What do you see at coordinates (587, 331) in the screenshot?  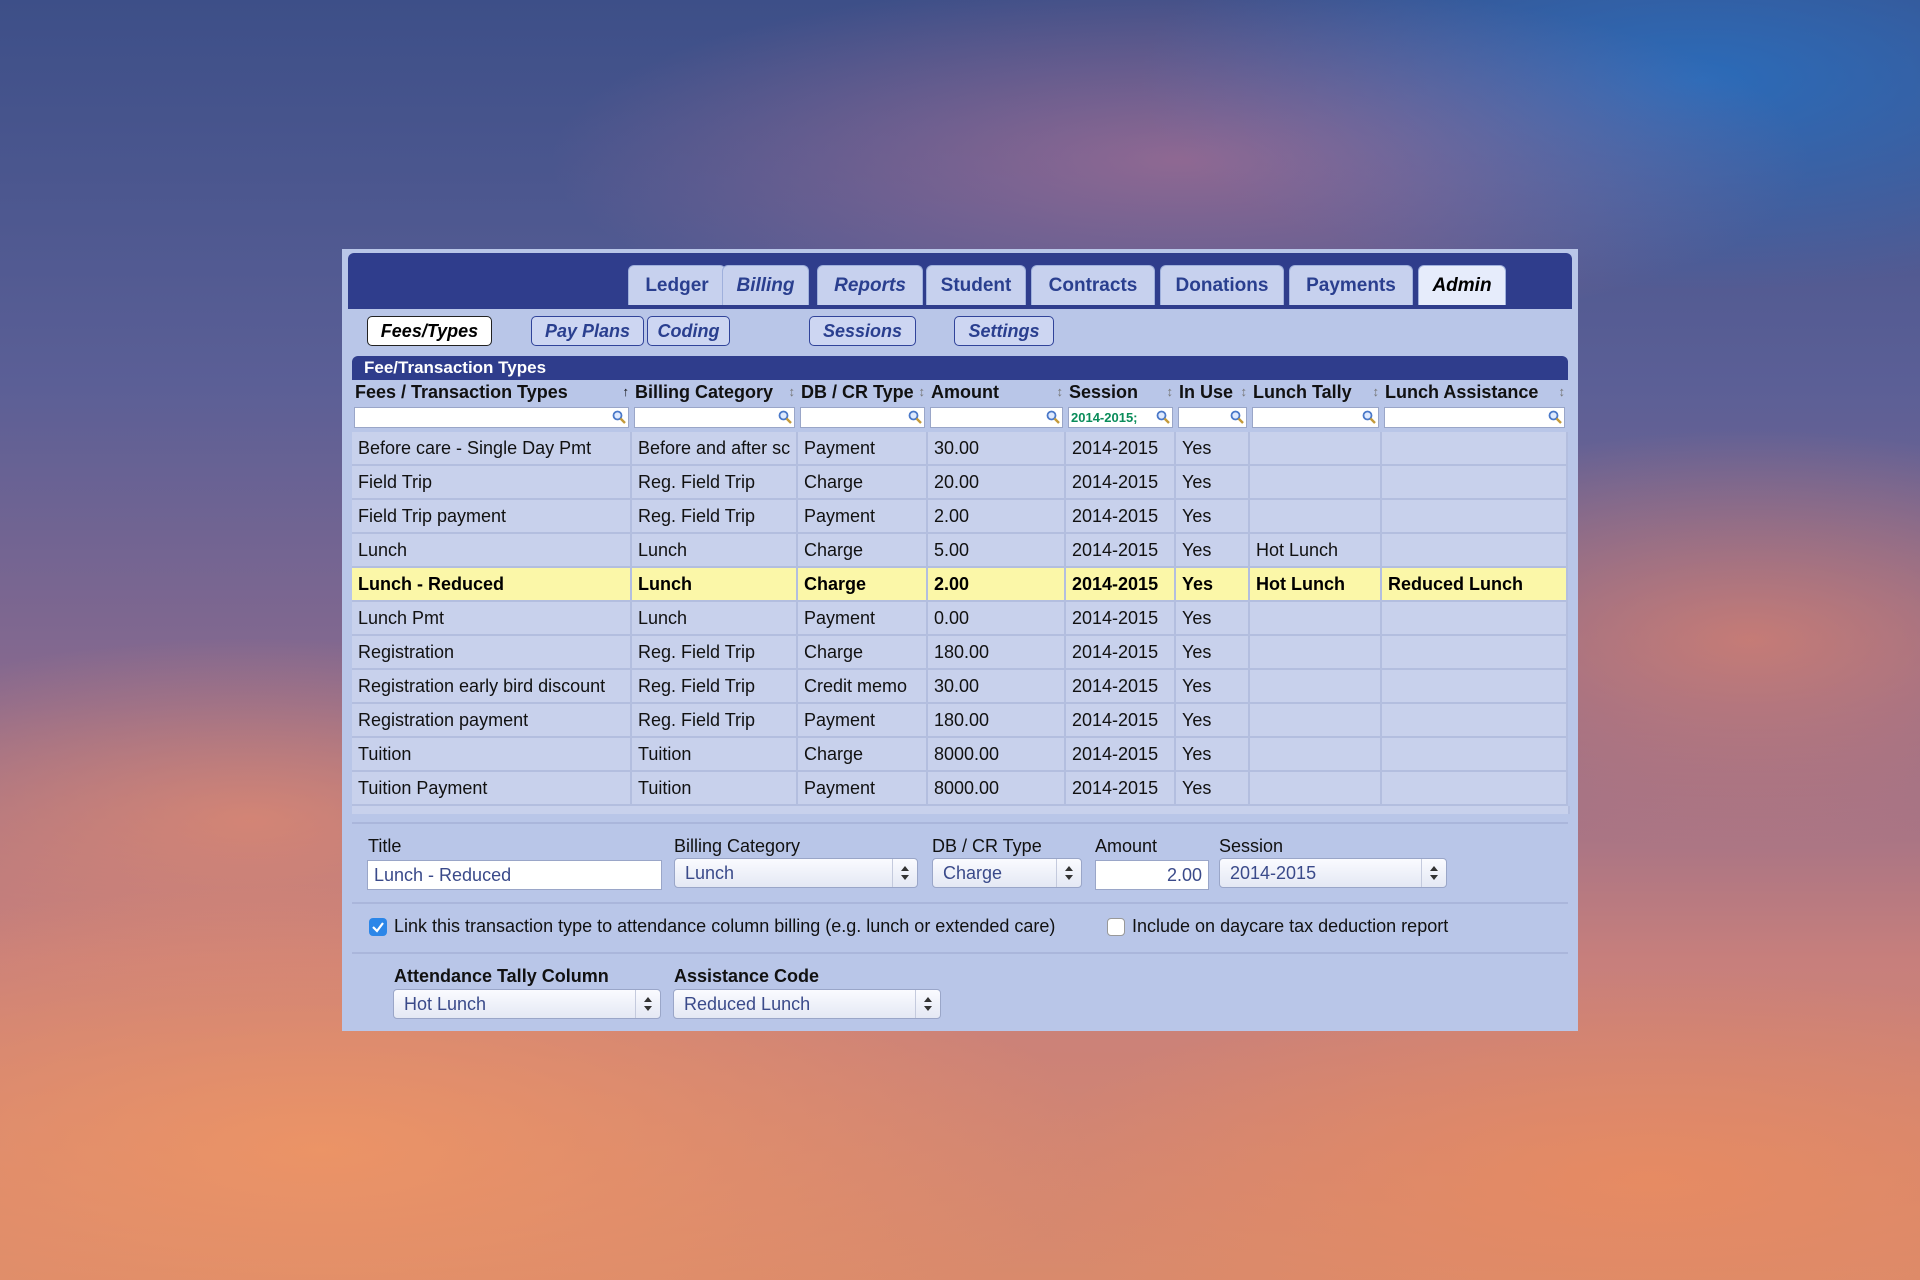 I see `subtab-pay-plans: Pay Plans` at bounding box center [587, 331].